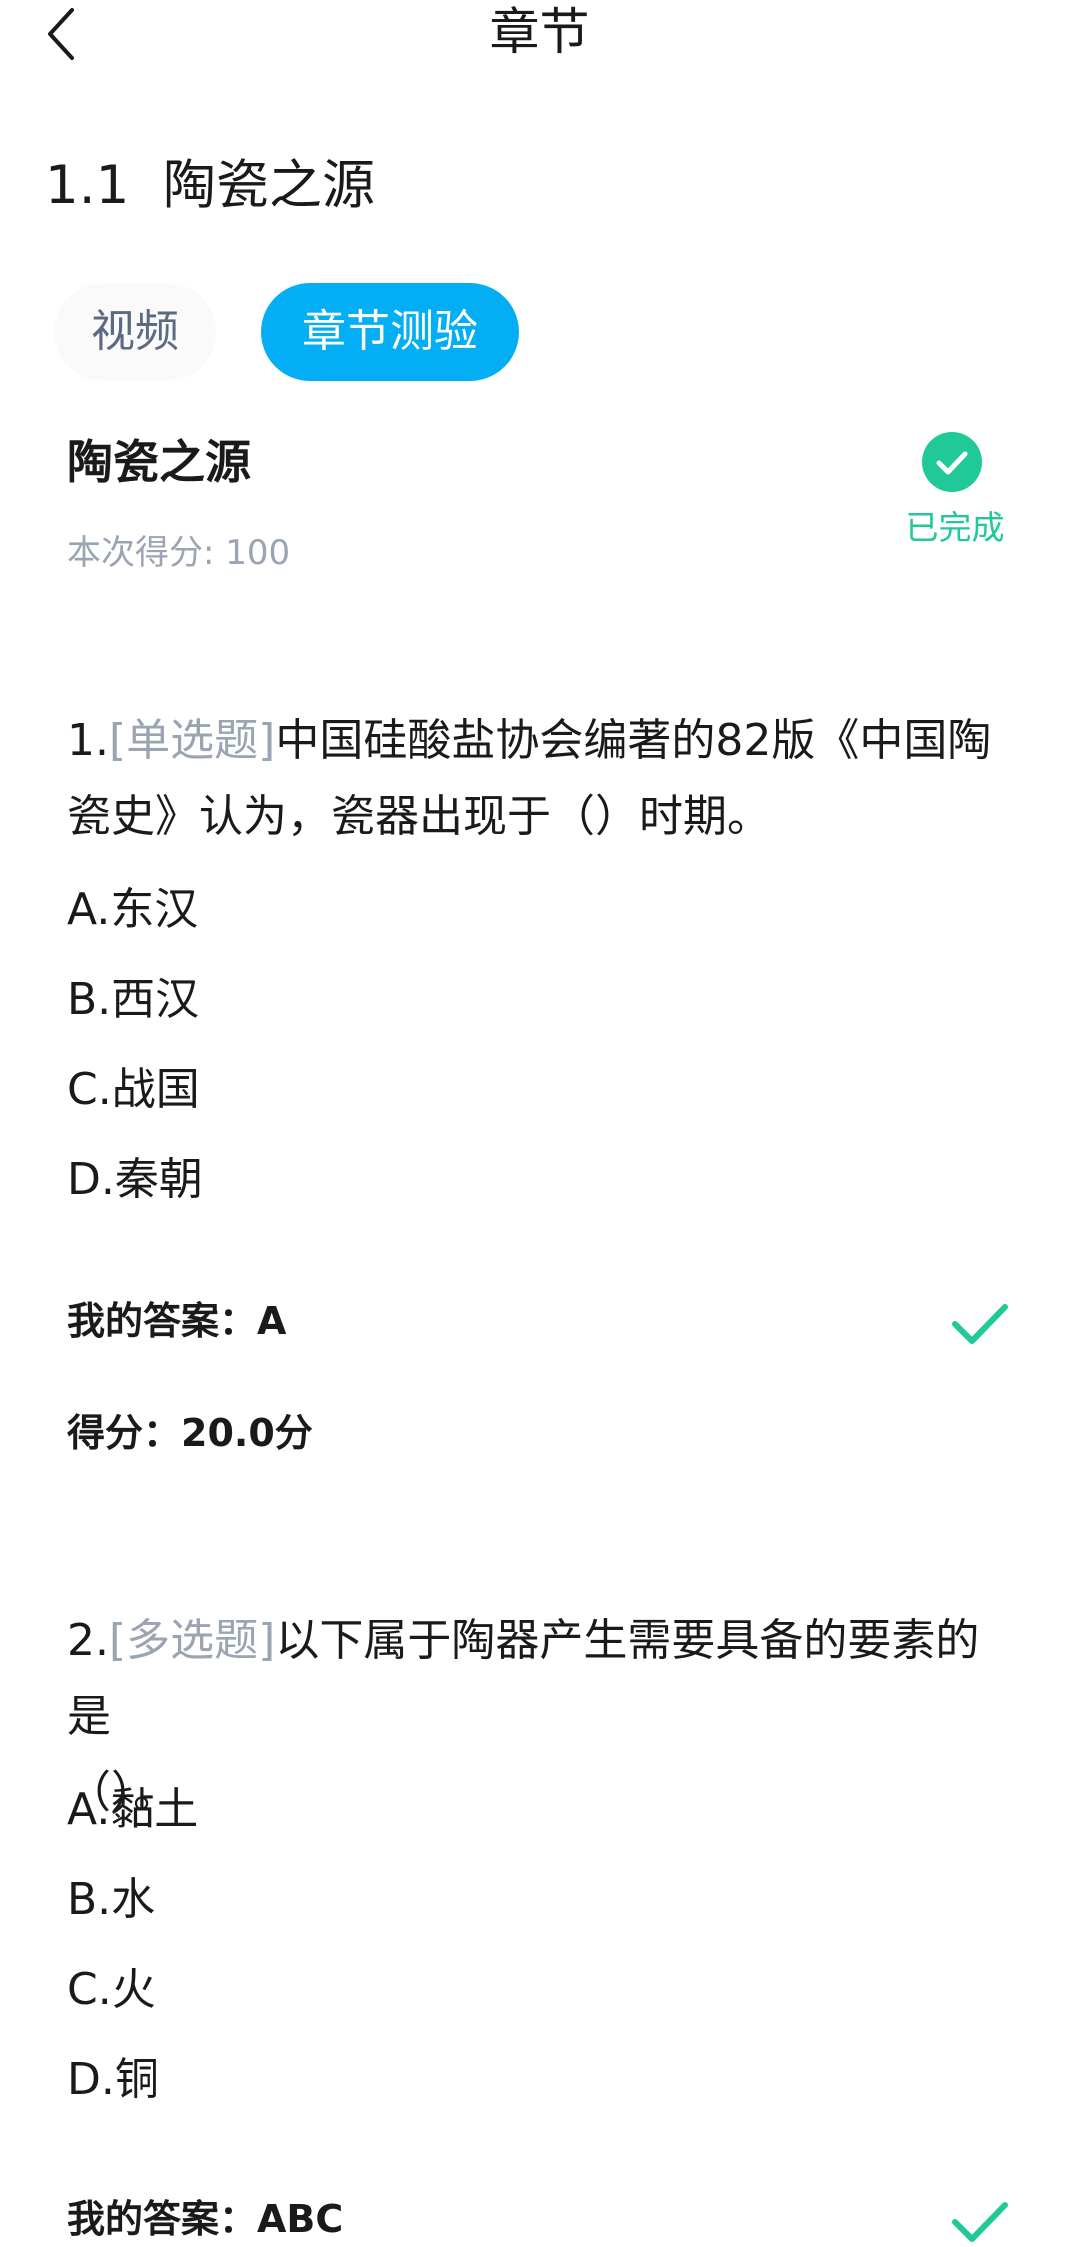 The width and height of the screenshot is (1079, 2247). Describe the element at coordinates (111, 1900) in the screenshot. I see `option-b: B.水` at that location.